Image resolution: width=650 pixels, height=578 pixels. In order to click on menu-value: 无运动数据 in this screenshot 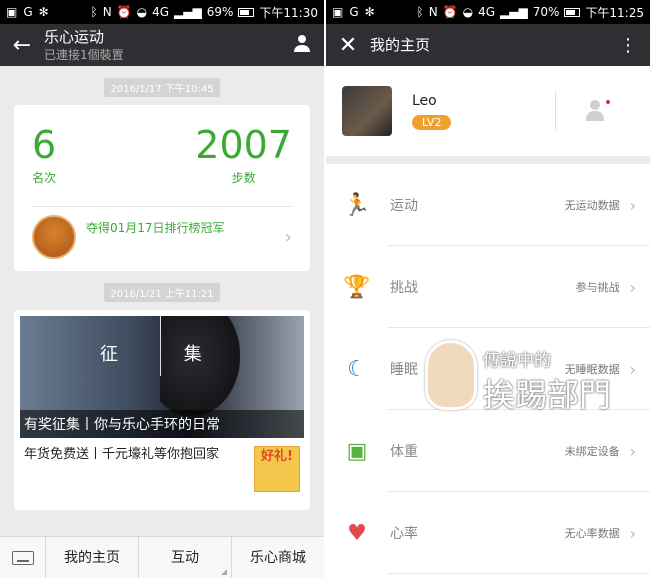, I will do `click(592, 205)`.